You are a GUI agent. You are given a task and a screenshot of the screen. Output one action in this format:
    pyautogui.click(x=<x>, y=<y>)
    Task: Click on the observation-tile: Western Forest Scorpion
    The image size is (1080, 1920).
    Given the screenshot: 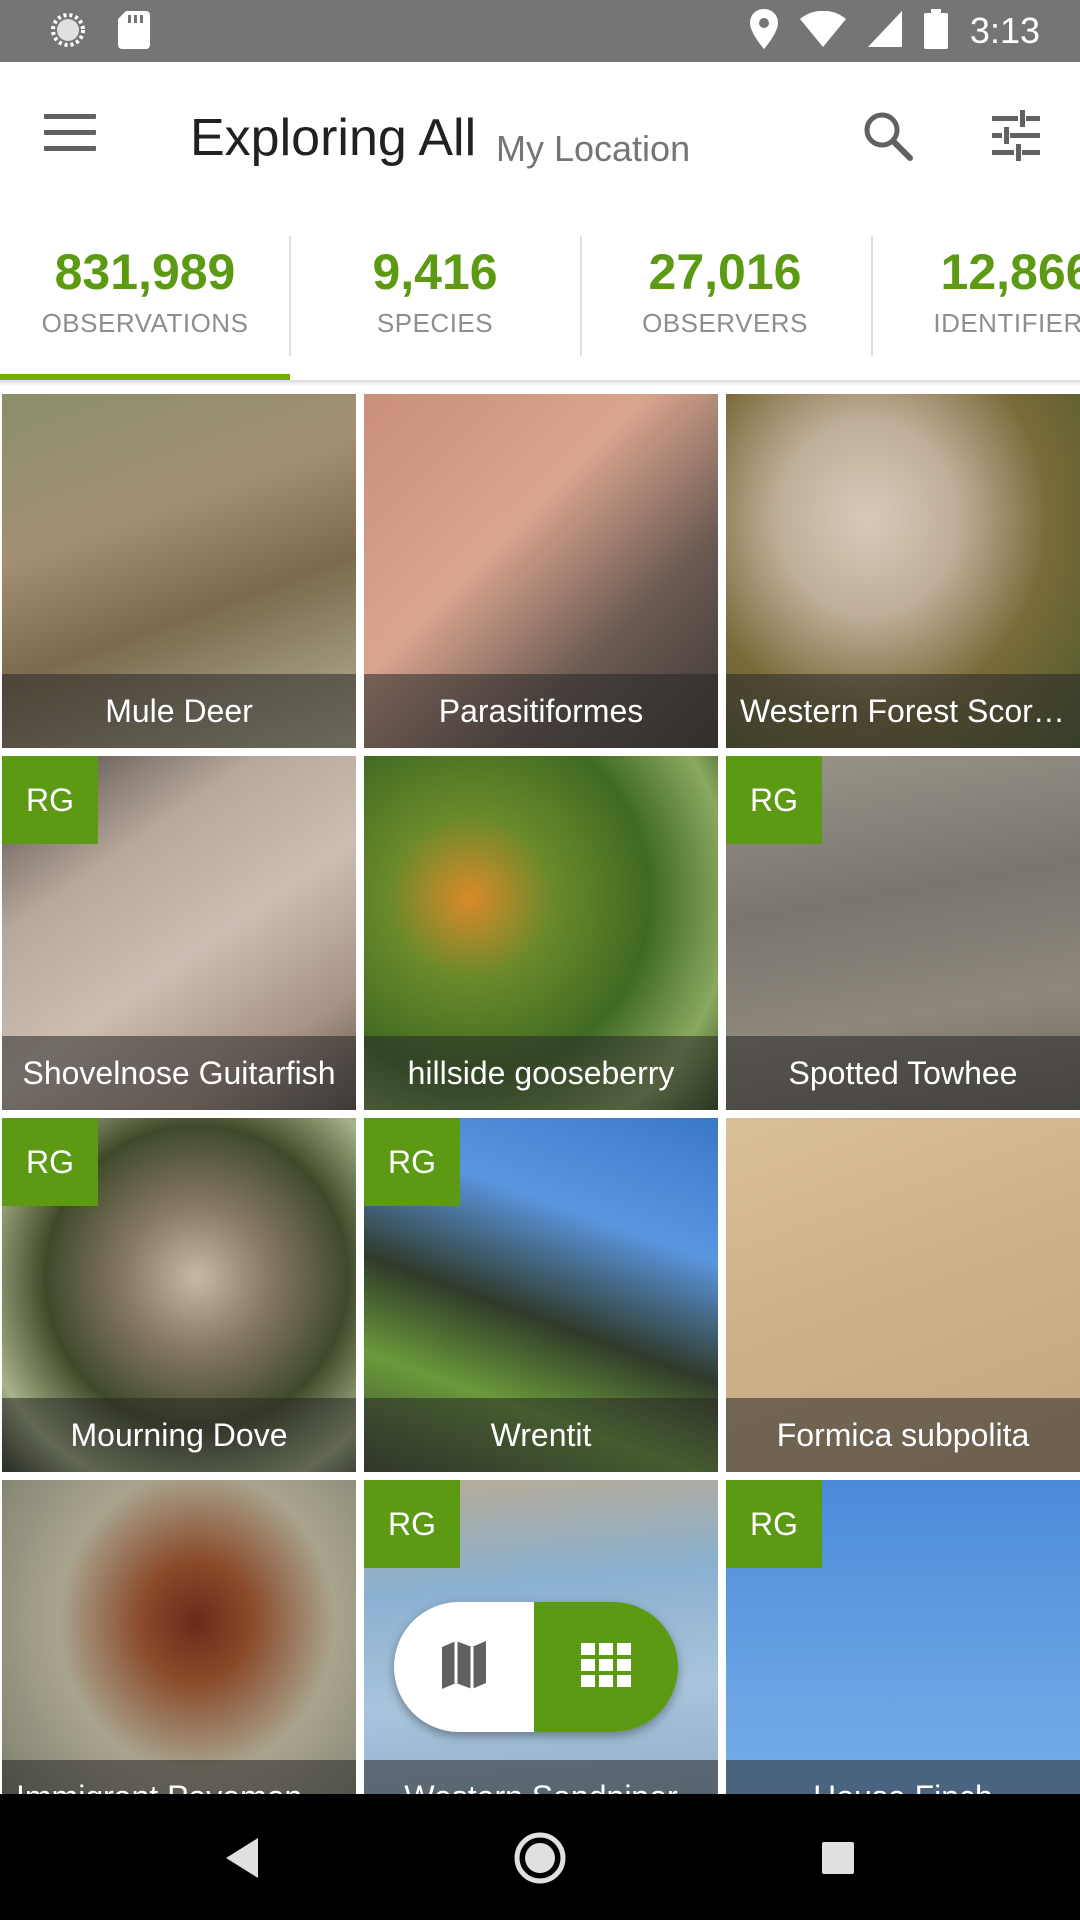 What is the action you would take?
    pyautogui.click(x=903, y=571)
    